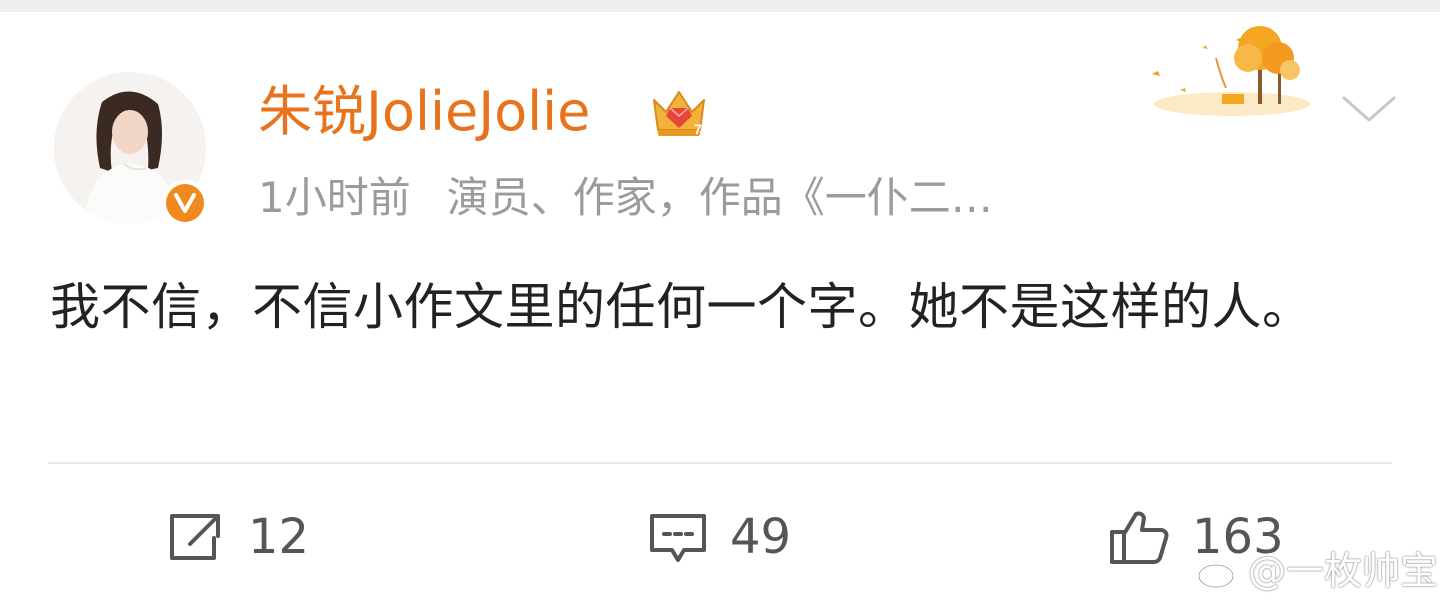 Image resolution: width=1440 pixels, height=603 pixels. What do you see at coordinates (678, 538) in the screenshot?
I see `comment-icon` at bounding box center [678, 538].